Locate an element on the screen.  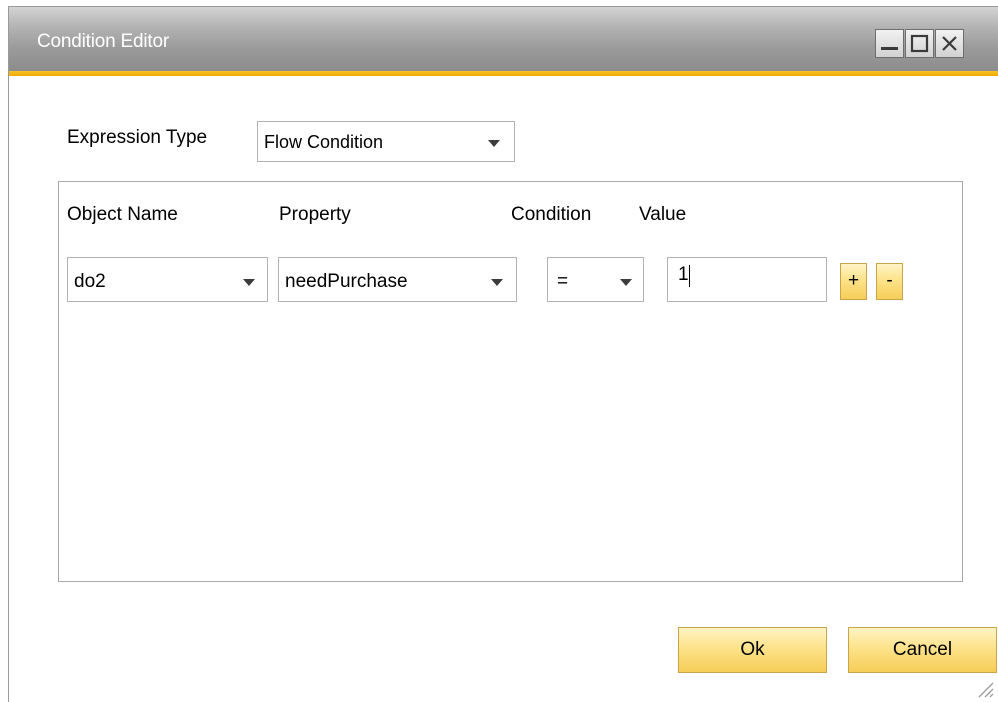
property-dropdown: needPurchase is located at coordinates (397, 279).